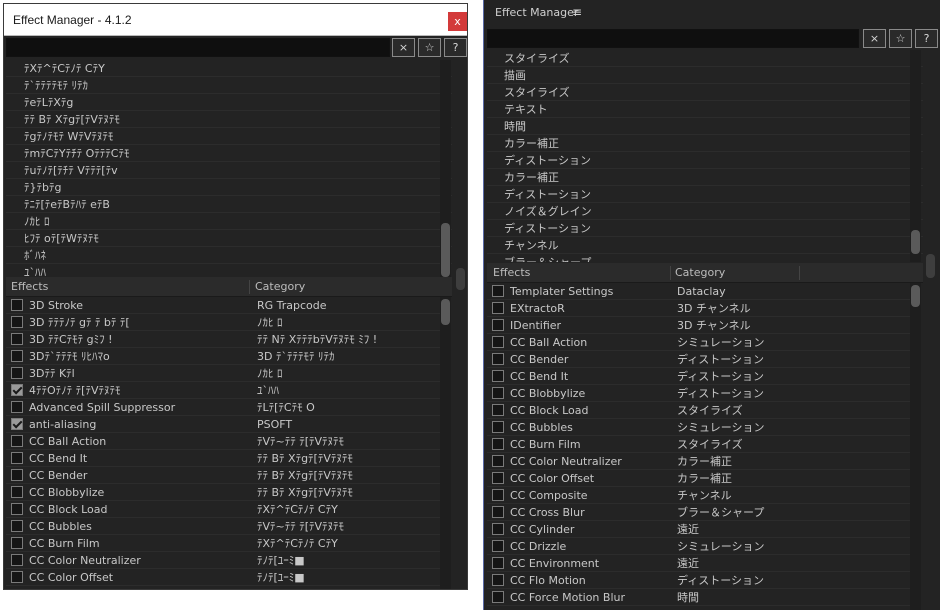 The width and height of the screenshot is (940, 610). I want to click on category-list-item: ﾃgﾃﾉﾃﾓﾃ WﾃVﾃﾇﾃﾓ, so click(229, 136).